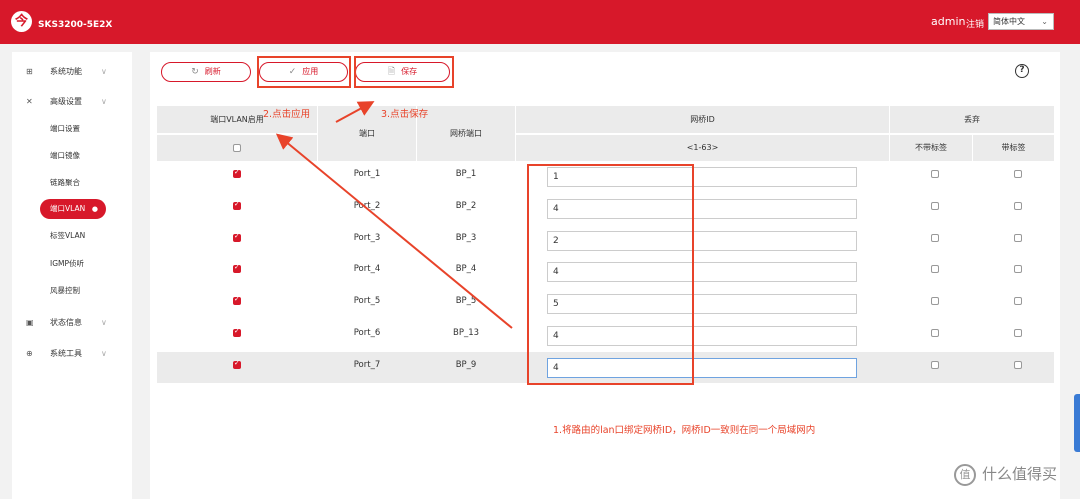  Describe the element at coordinates (1020, 474) in the screenshot. I see `watermark-text: 什么值得买` at that location.